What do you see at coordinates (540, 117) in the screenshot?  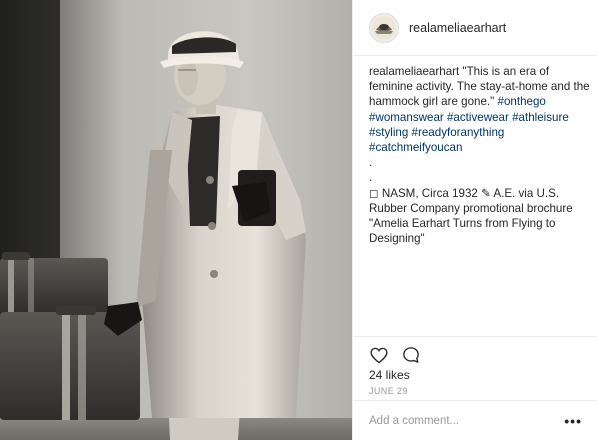 I see `hashtag-athleisure: #athleisure` at bounding box center [540, 117].